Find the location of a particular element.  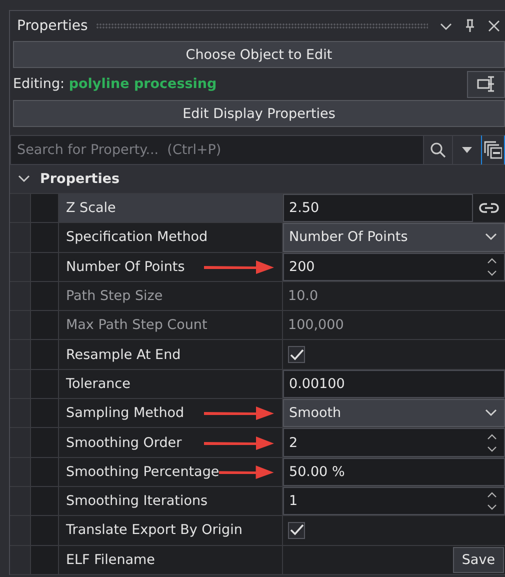

search-field: Search for Property... (Ctrl+P) is located at coordinates (216, 150).